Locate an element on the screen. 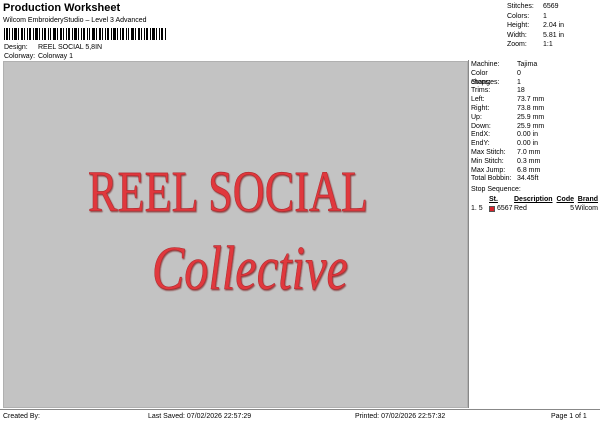 The image size is (600, 424). machine-row: Color changes: 0 is located at coordinates (534, 77).